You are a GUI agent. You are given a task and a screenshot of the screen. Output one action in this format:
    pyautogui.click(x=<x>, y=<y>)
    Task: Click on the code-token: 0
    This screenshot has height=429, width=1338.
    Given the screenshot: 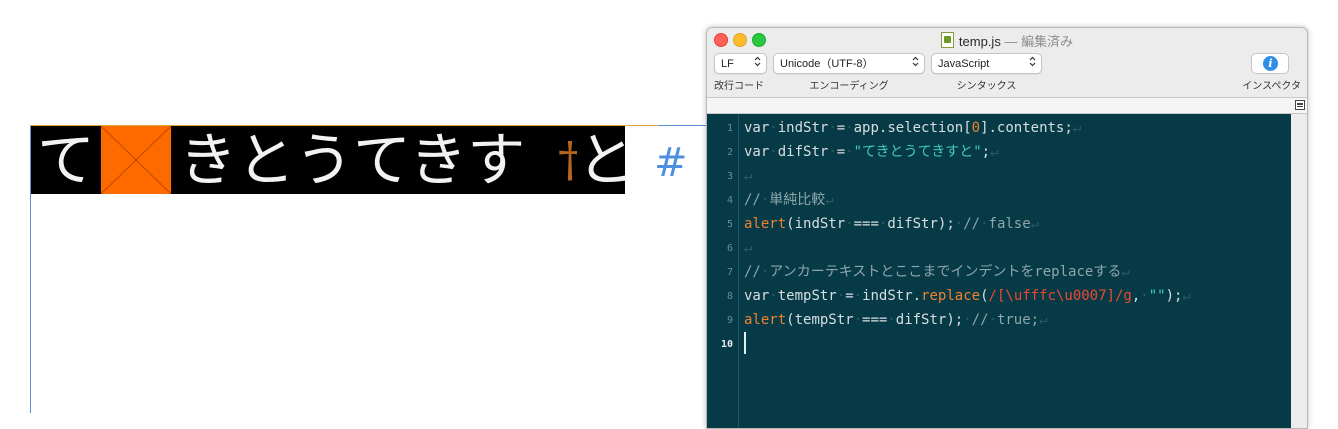 What is the action you would take?
    pyautogui.click(x=976, y=128)
    